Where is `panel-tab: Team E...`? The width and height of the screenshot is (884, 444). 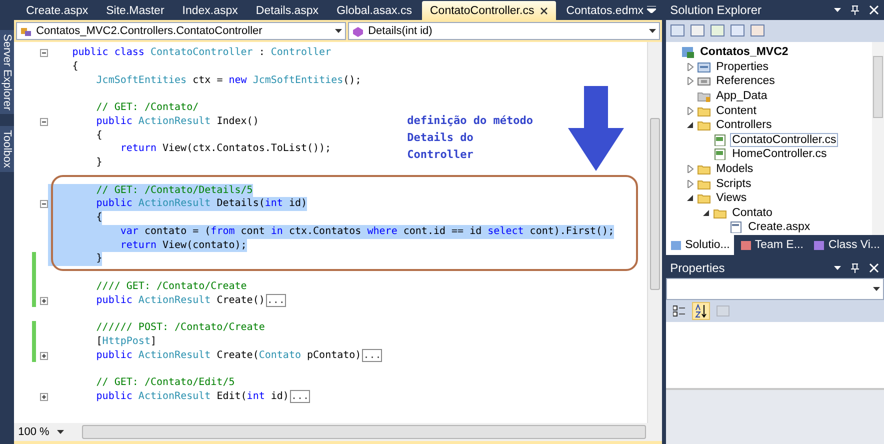 panel-tab: Team E... is located at coordinates (772, 245).